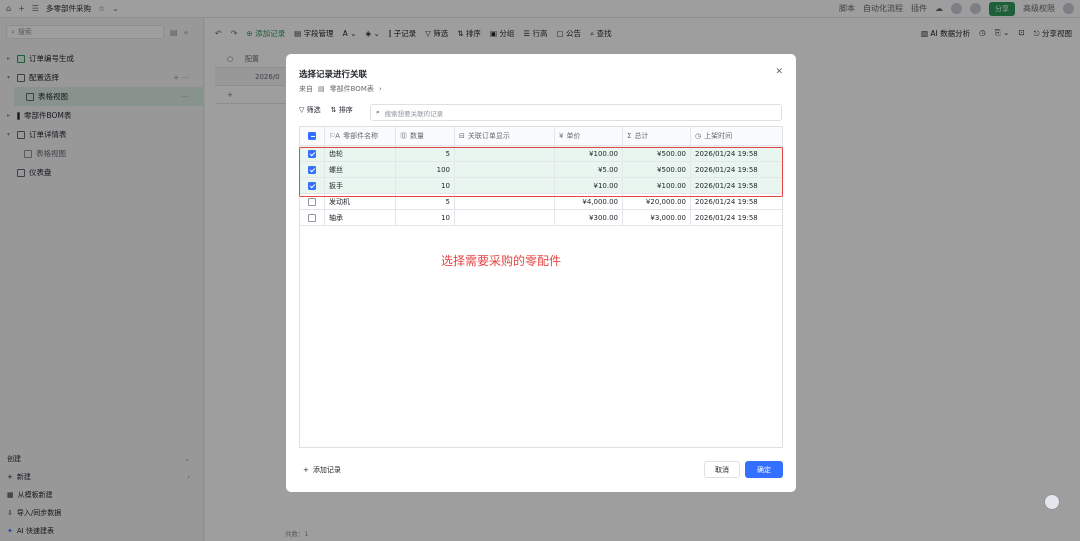 The height and width of the screenshot is (541, 1080). I want to click on table-row: 轴承 10 ¥300.00 ¥3,000.00 2026/01/24 19:58, so click(541, 218).